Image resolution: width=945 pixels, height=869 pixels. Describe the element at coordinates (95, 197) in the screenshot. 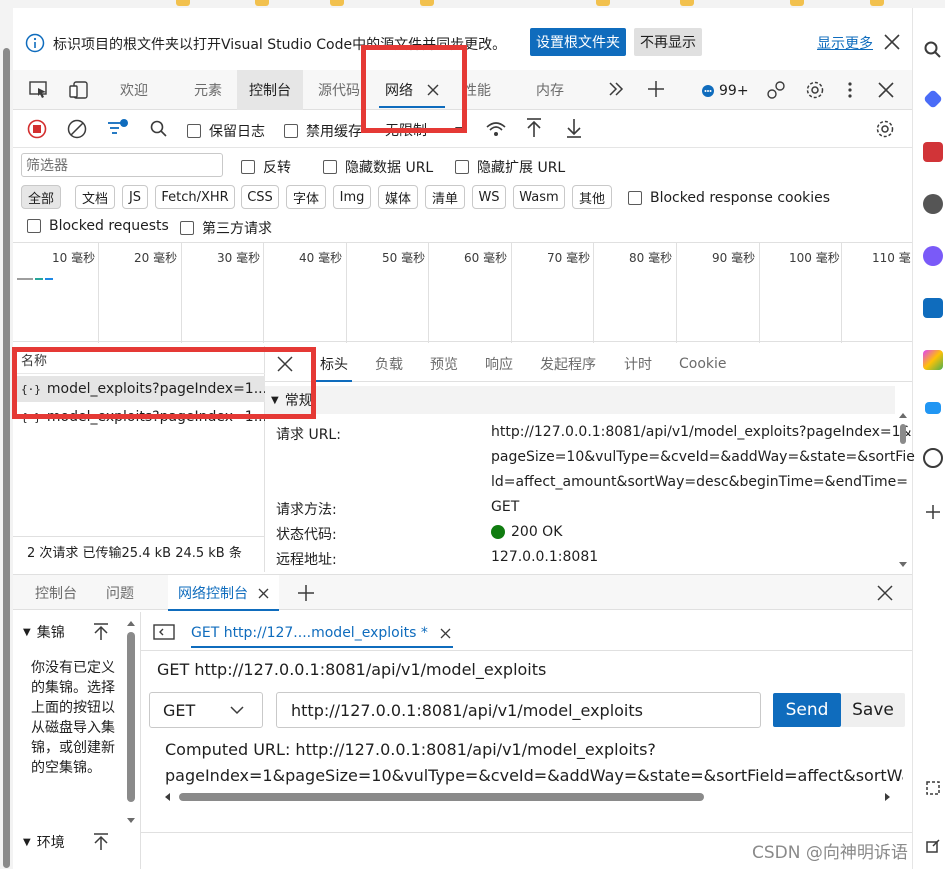

I see `filter-doc: 文档` at that location.